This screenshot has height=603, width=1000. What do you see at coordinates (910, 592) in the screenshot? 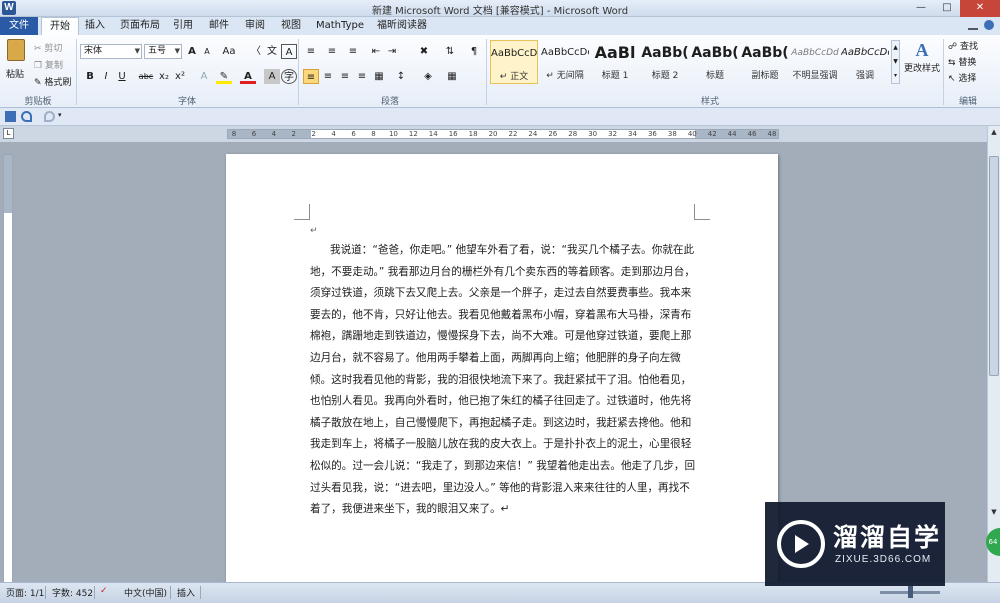
I see `zoom-thumb` at bounding box center [910, 592].